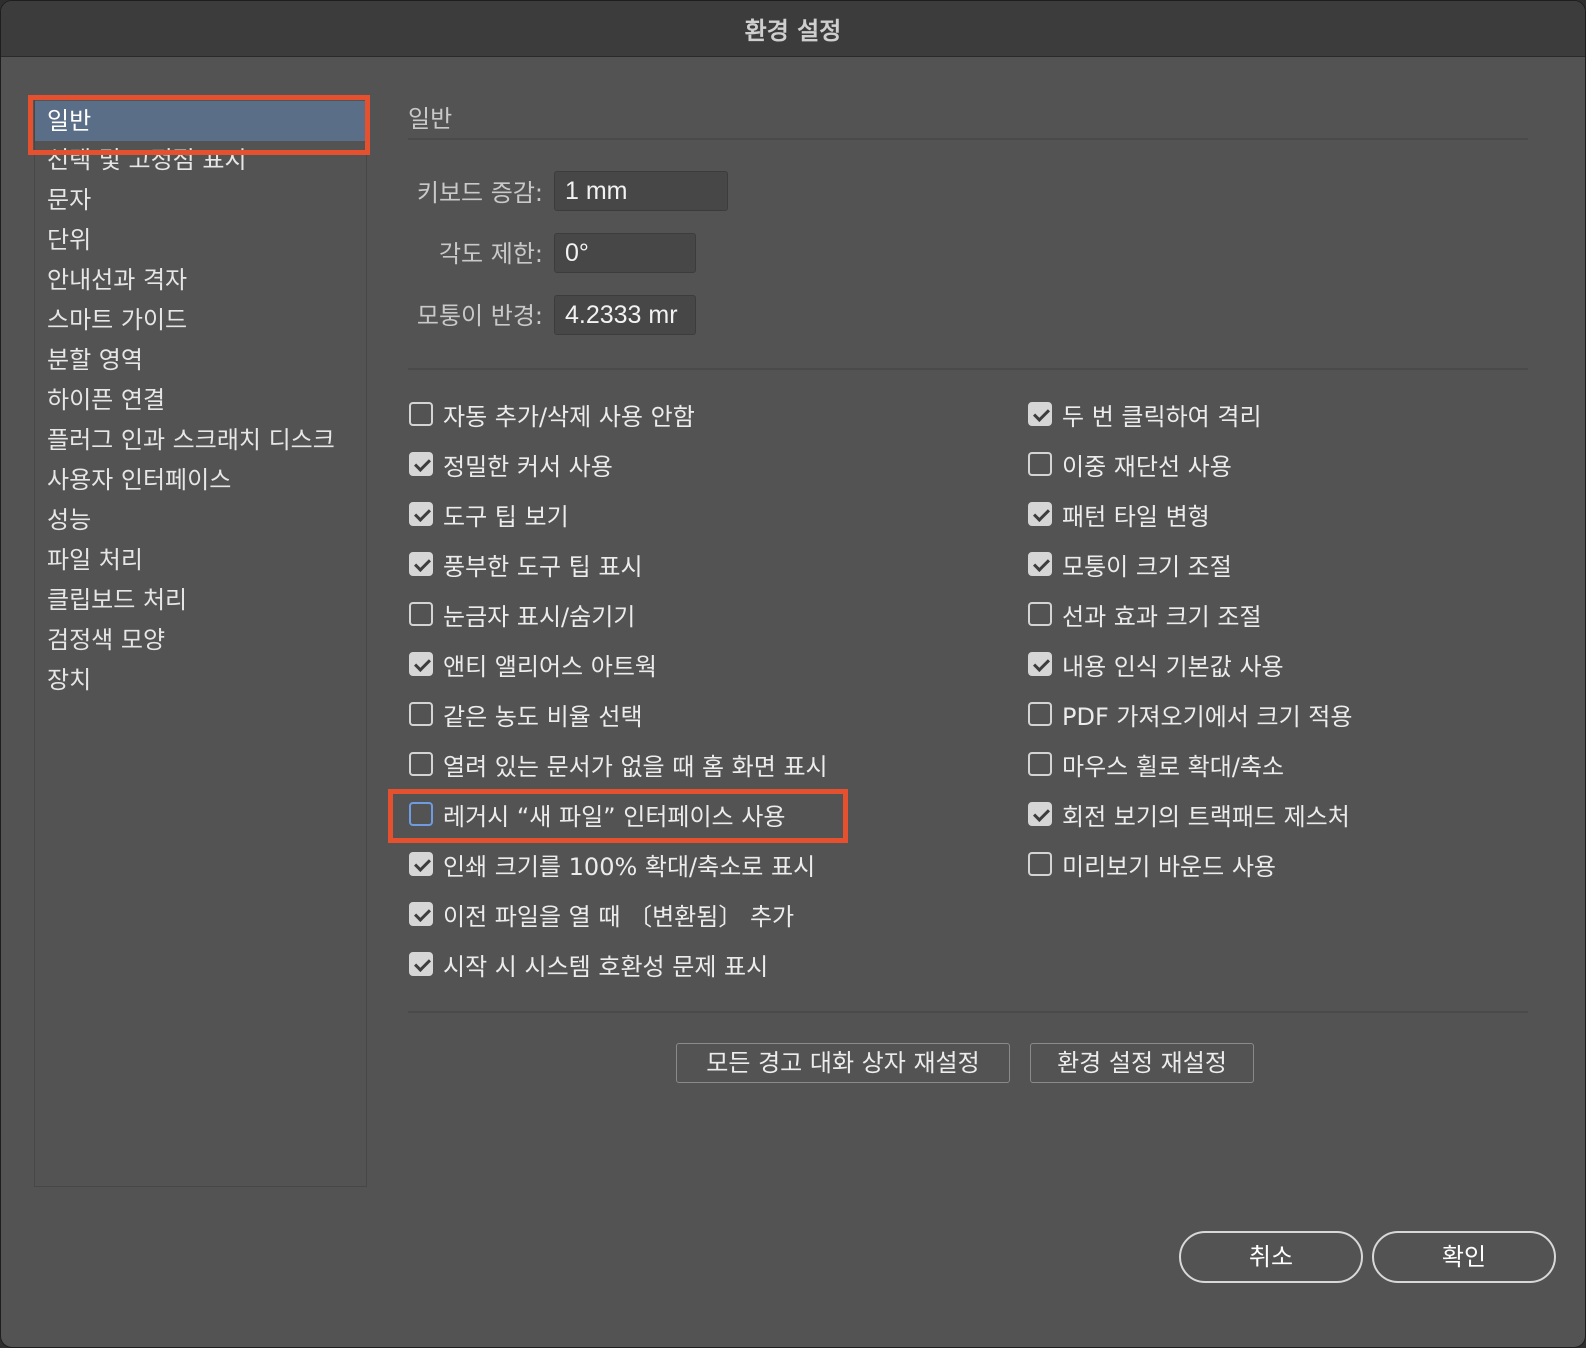 The height and width of the screenshot is (1348, 1586). Describe the element at coordinates (479, 193) in the screenshot. I see `keyboard-increment-label: 키보드 증감:` at that location.